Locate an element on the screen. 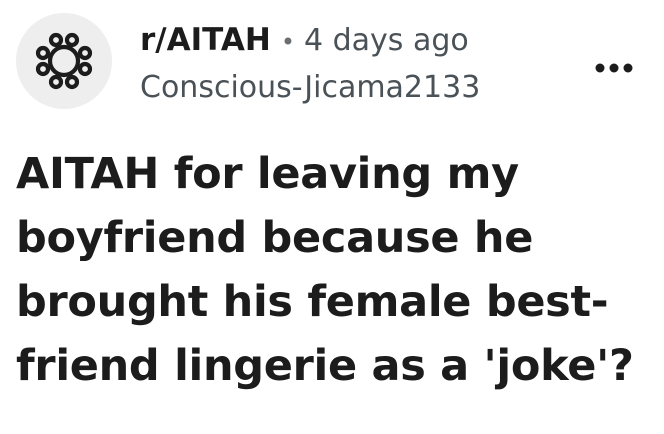  subreddit-community-icon is located at coordinates (64, 61).